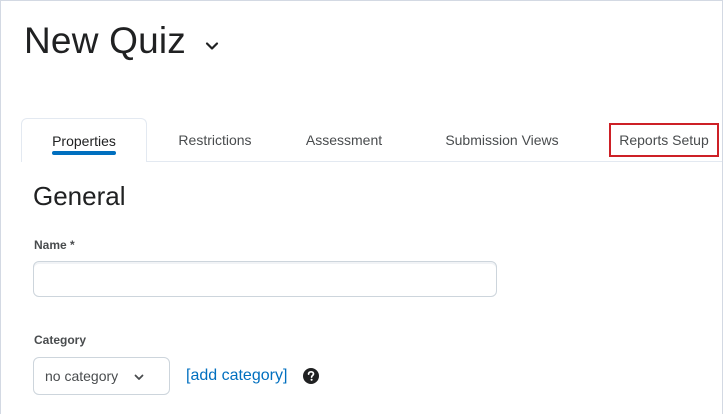  I want to click on tab-label: Reports Setup, so click(664, 140).